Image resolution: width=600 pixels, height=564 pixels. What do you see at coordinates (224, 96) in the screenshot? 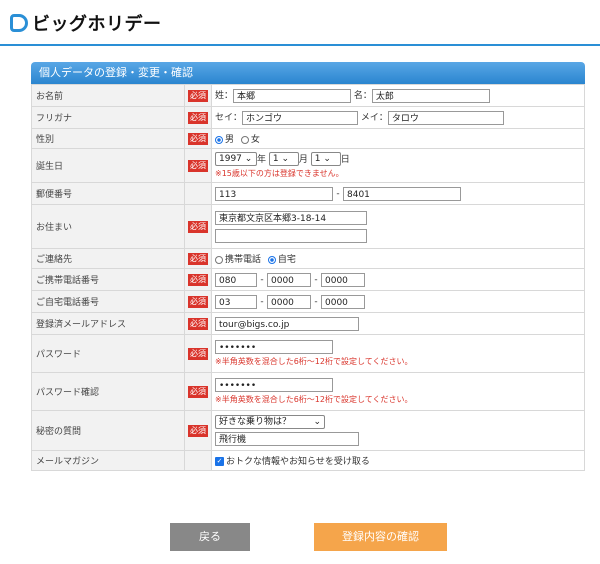
I see `sei-label: 姓：` at bounding box center [224, 96].